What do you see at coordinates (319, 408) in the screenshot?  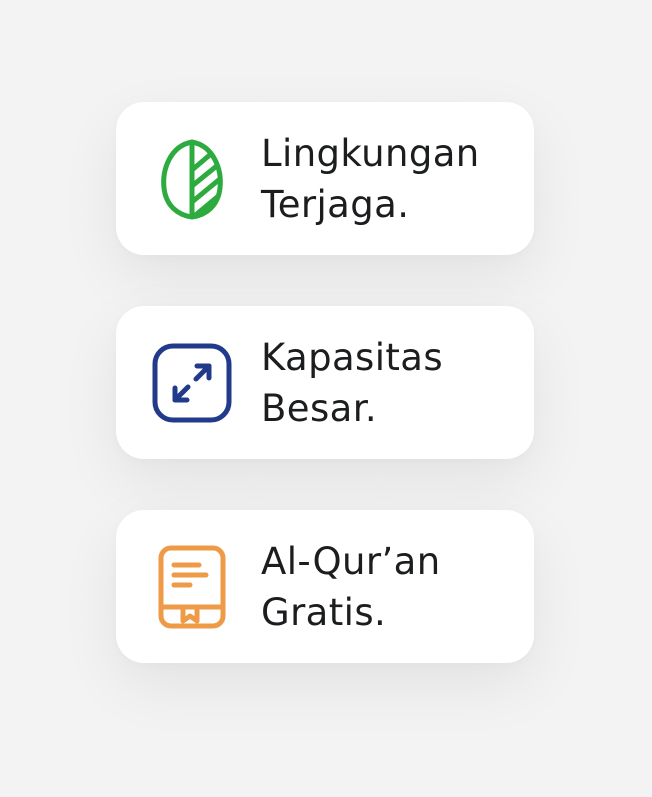 I see `feature-label-line-2: Besar.` at bounding box center [319, 408].